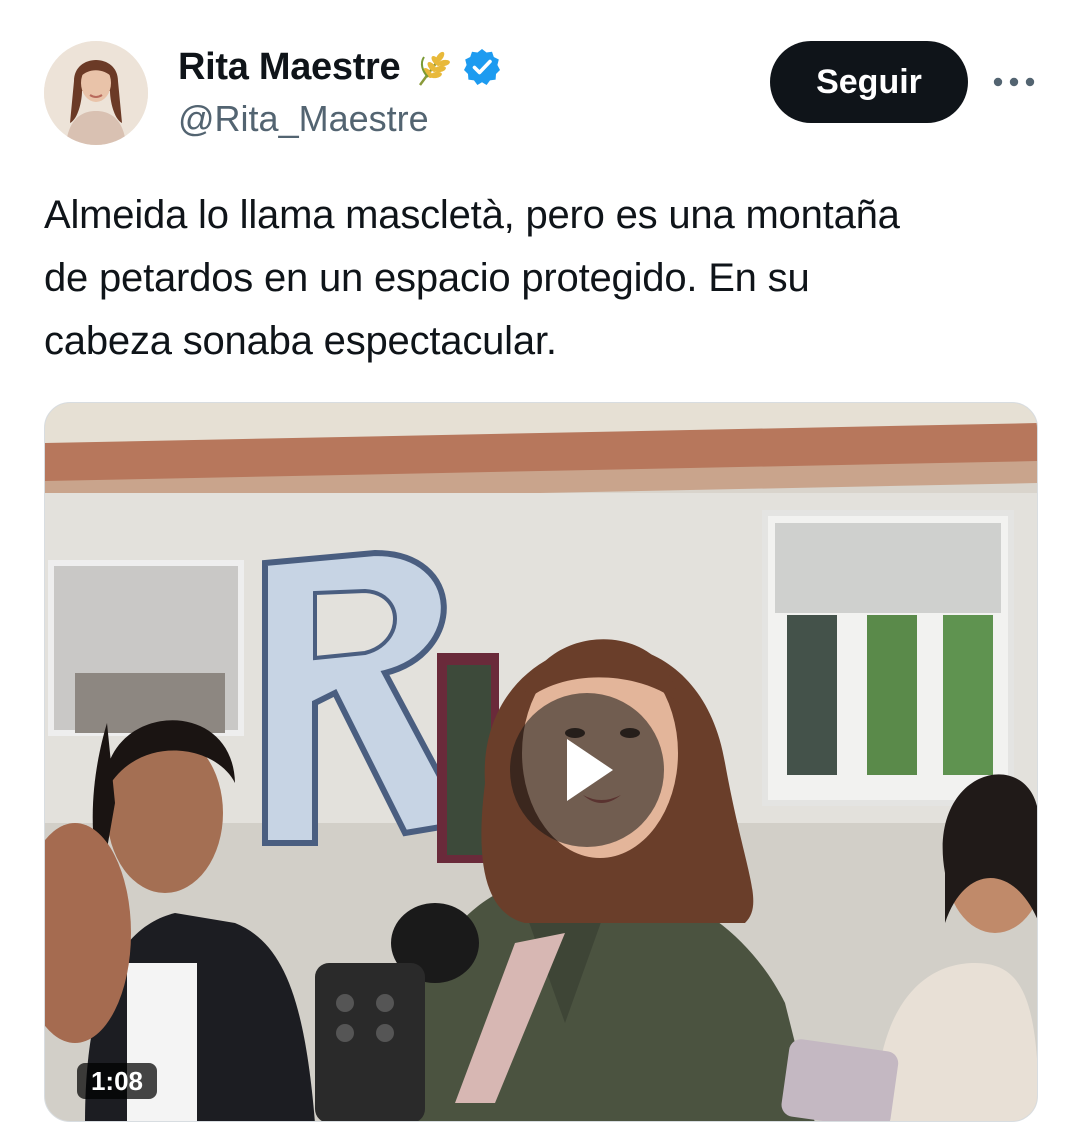 The height and width of the screenshot is (1122, 1080). What do you see at coordinates (303, 119) in the screenshot?
I see `author-handle: @Rita_Maestre` at bounding box center [303, 119].